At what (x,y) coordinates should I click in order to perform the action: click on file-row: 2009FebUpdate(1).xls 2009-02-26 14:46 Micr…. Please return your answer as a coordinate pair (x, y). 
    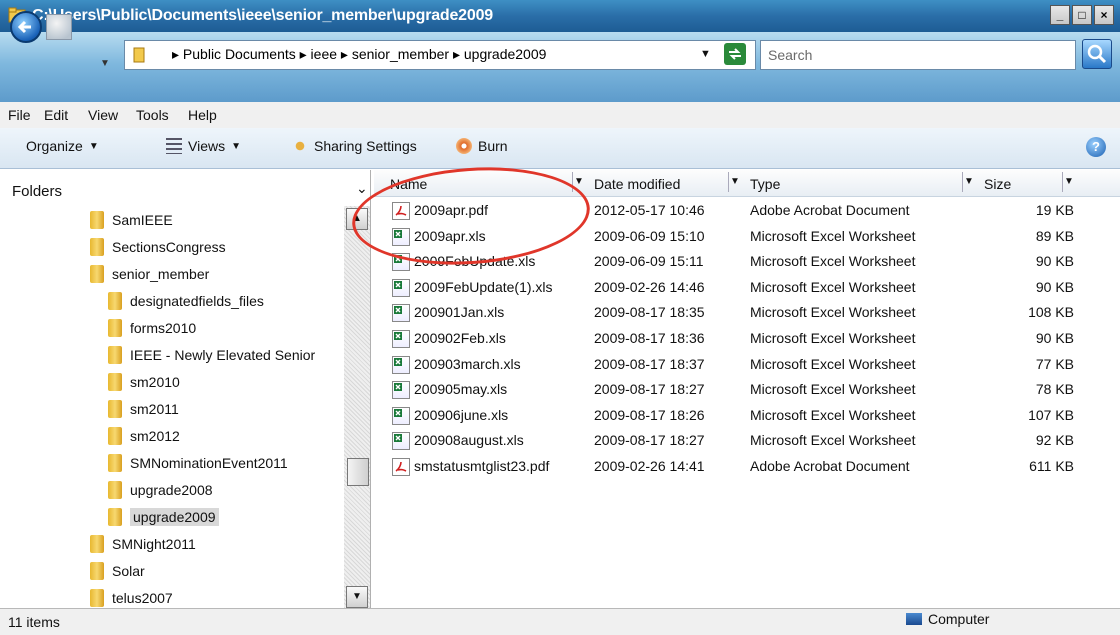
    Looking at the image, I should click on (740, 287).